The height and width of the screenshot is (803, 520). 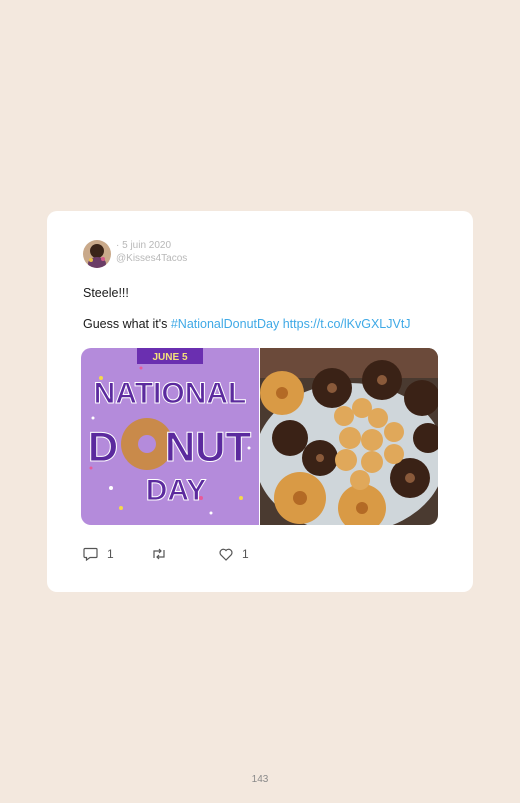 I want to click on retweet-icon, so click(x=159, y=554).